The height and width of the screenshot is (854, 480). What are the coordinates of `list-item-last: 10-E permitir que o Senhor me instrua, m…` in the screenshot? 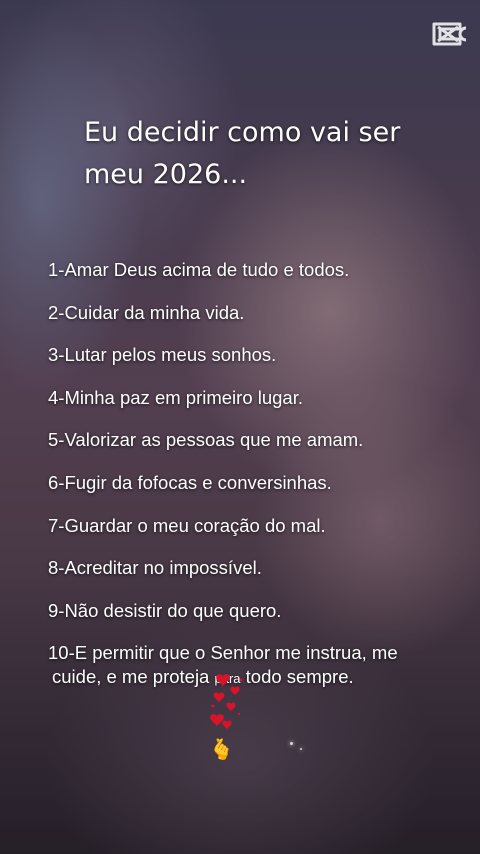 It's located at (258, 666).